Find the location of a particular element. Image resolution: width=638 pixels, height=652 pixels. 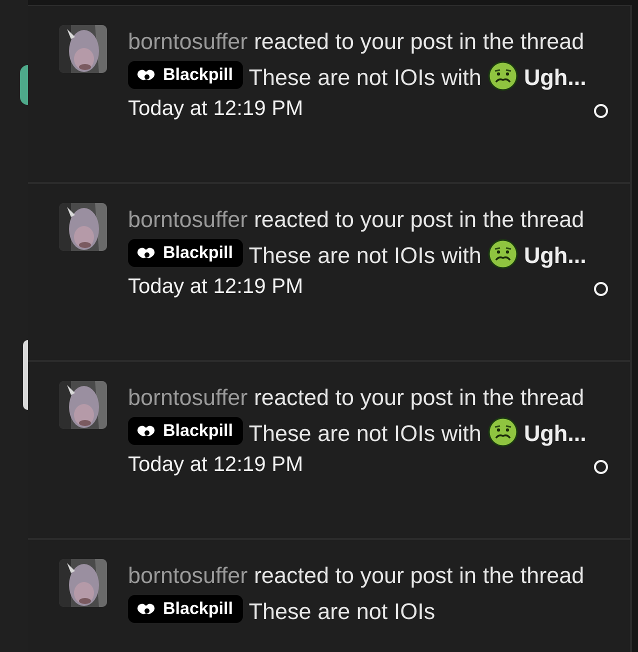

card-edge is located at coordinates (25, 375).